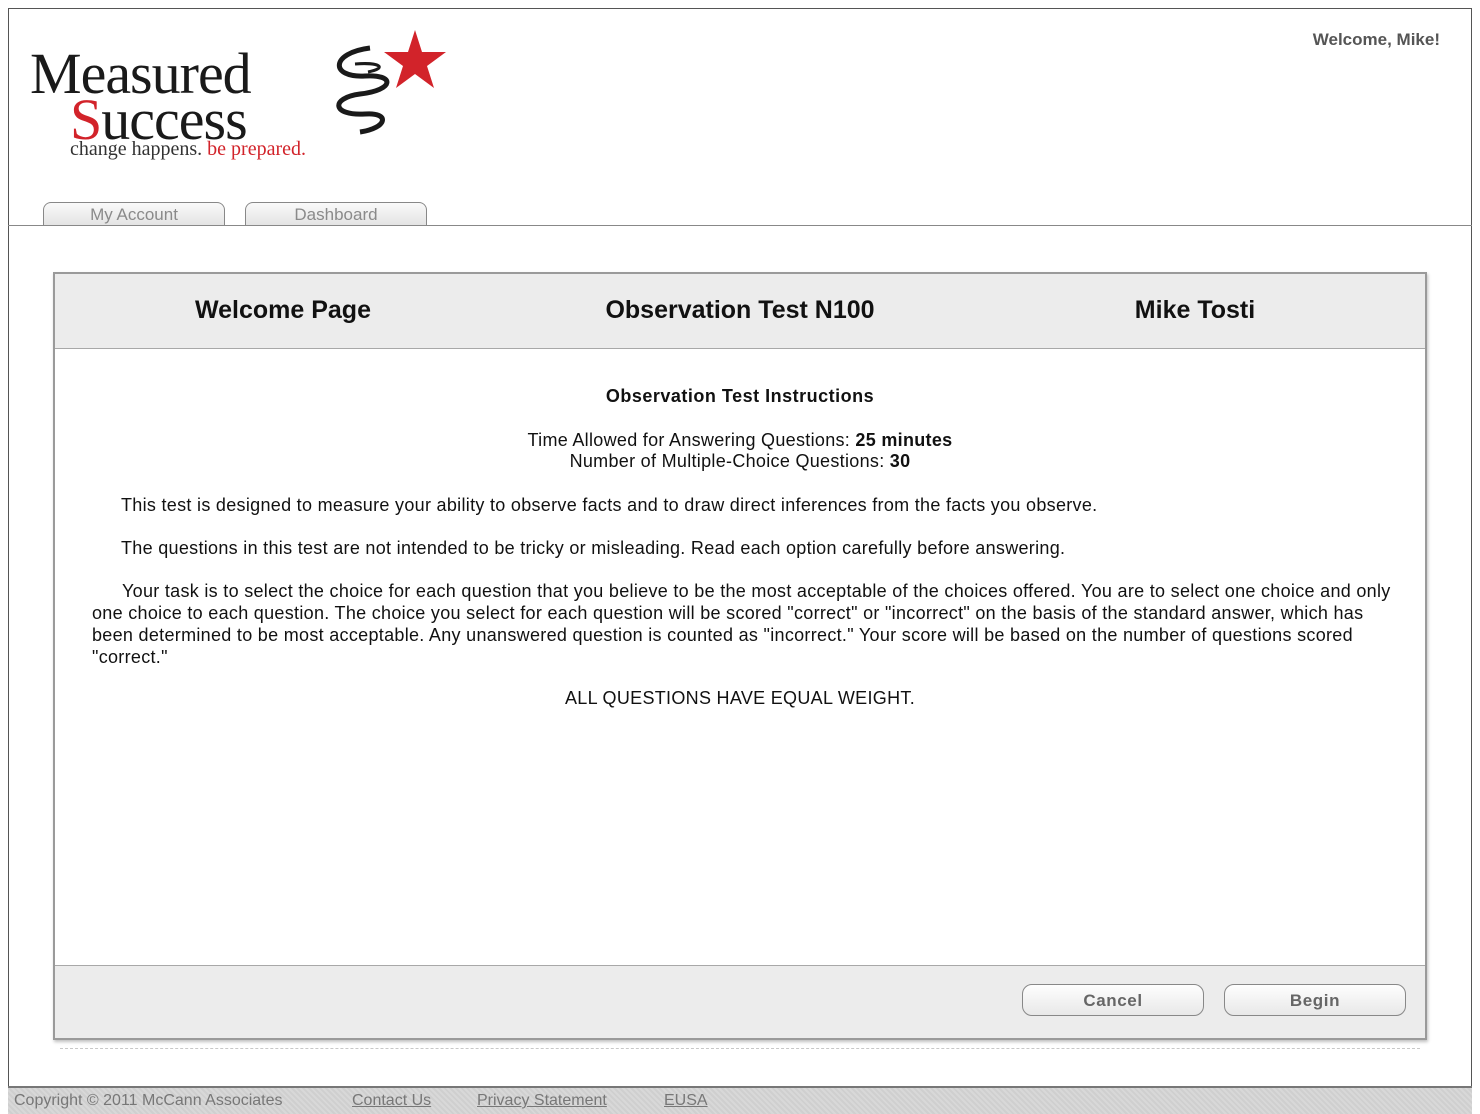  What do you see at coordinates (1376, 39) in the screenshot?
I see `welcome-user-text: Welcome, Mike!` at bounding box center [1376, 39].